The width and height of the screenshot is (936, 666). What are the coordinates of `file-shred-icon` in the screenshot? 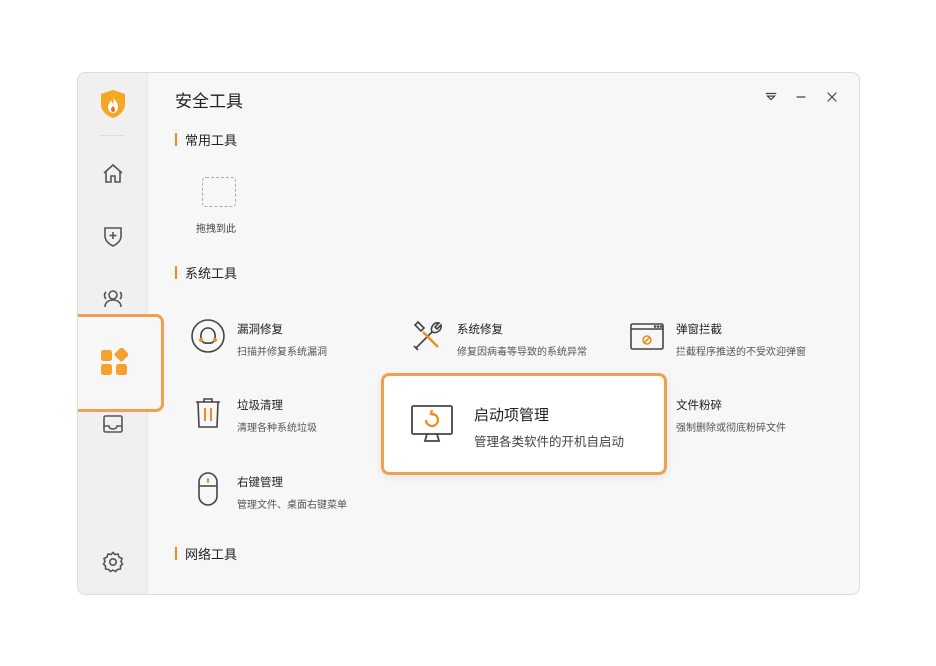 It's located at (647, 412).